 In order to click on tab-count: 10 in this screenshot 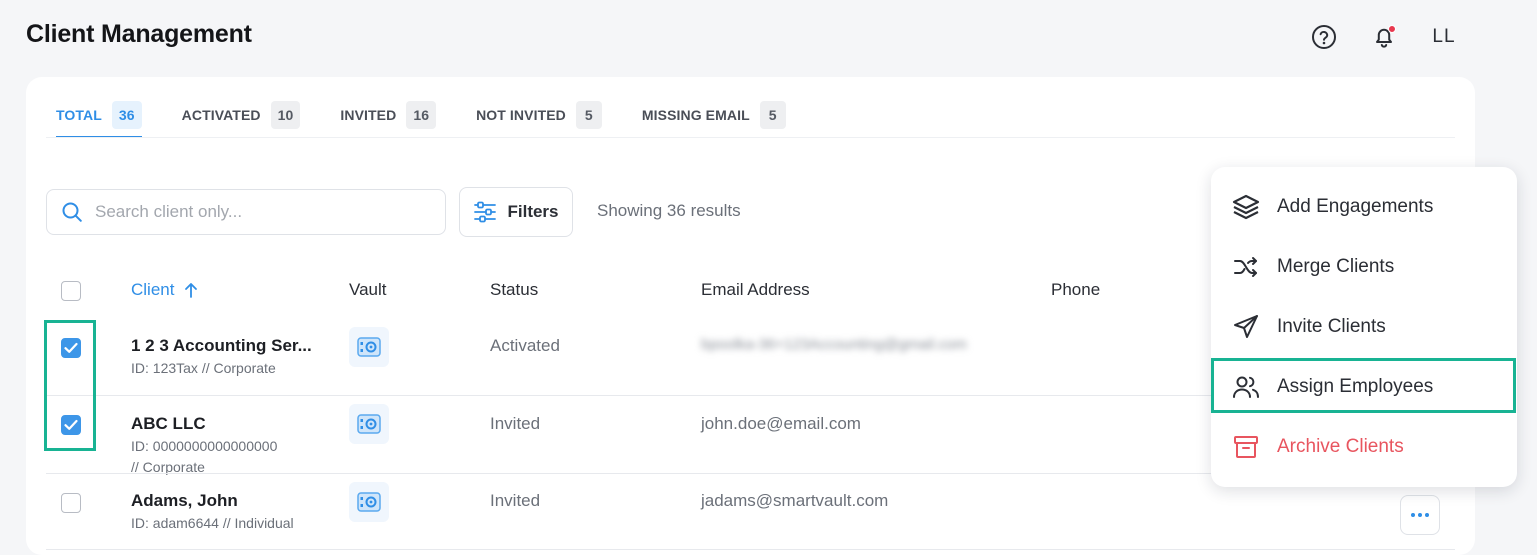, I will do `click(285, 115)`.